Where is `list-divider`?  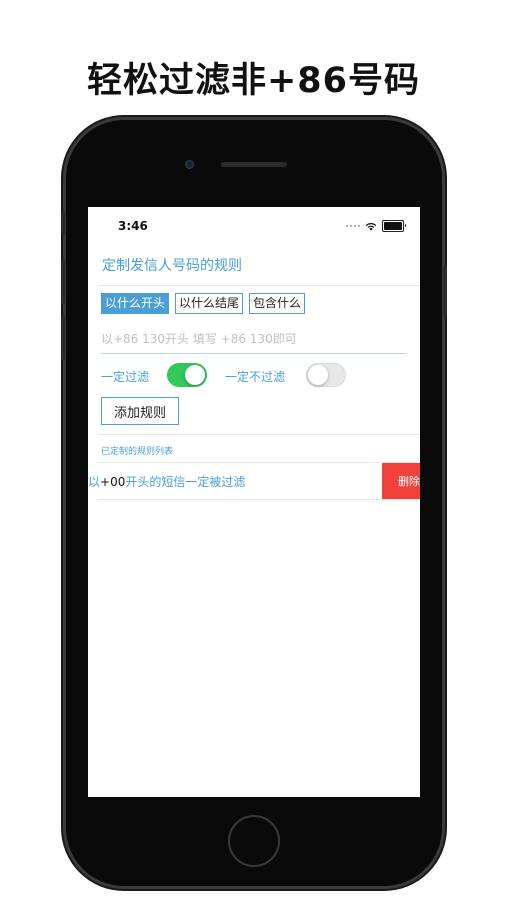 list-divider is located at coordinates (259, 434).